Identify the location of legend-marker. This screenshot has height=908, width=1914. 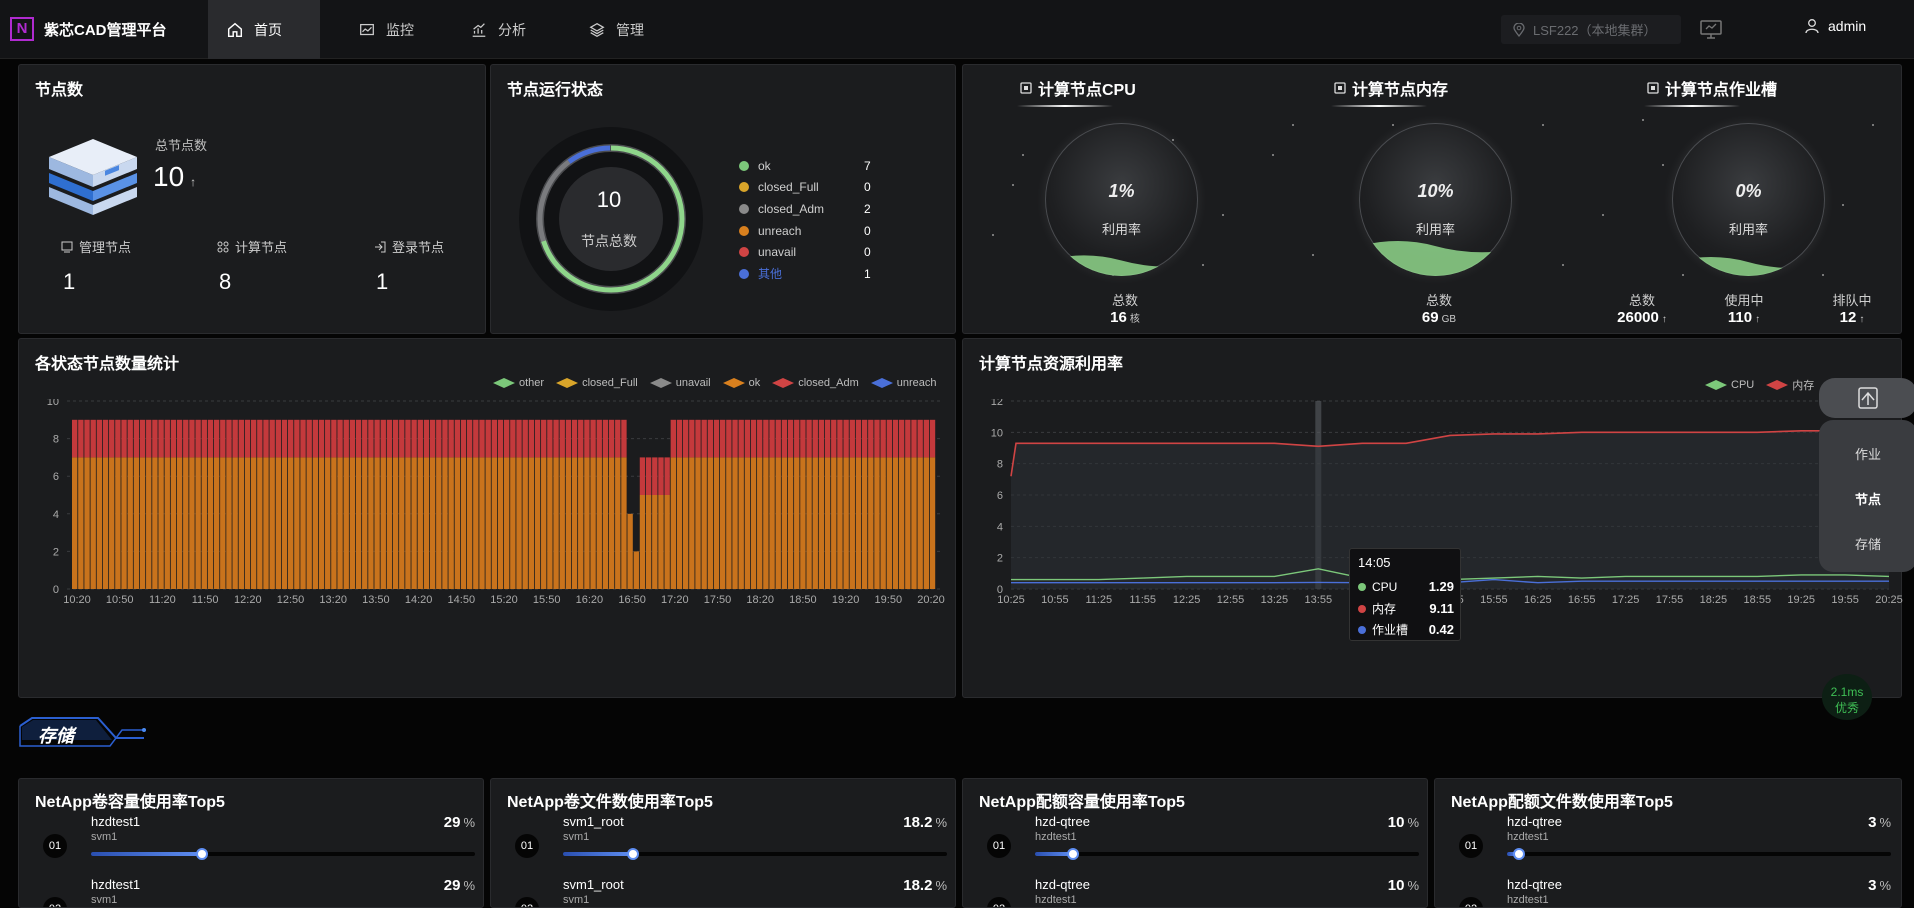
(660, 383).